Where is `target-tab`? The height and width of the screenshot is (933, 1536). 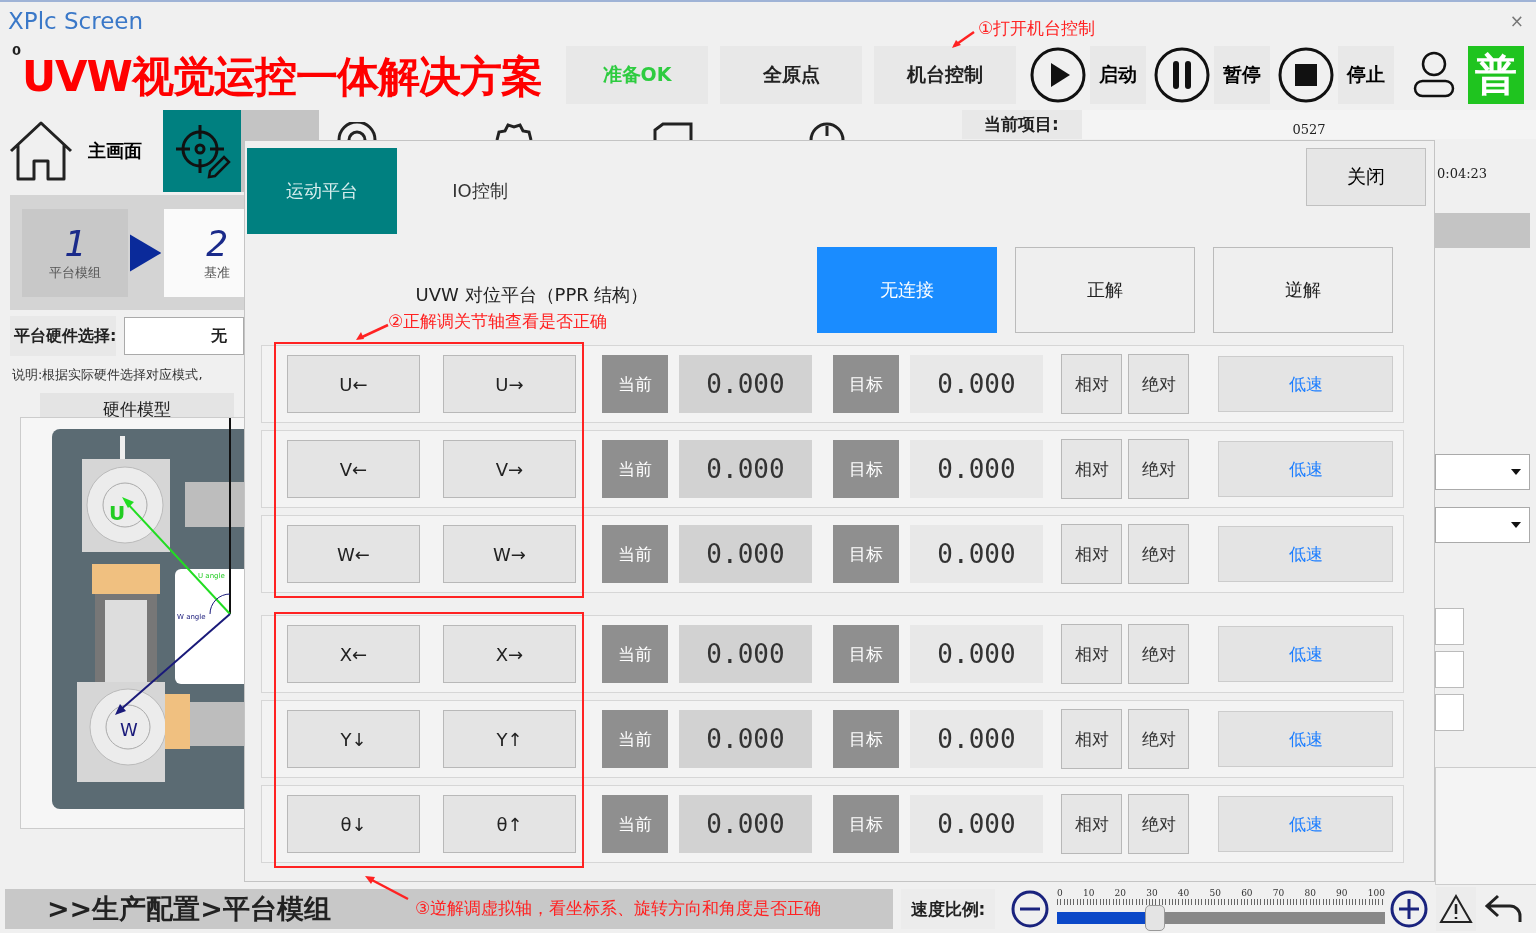 target-tab is located at coordinates (202, 151).